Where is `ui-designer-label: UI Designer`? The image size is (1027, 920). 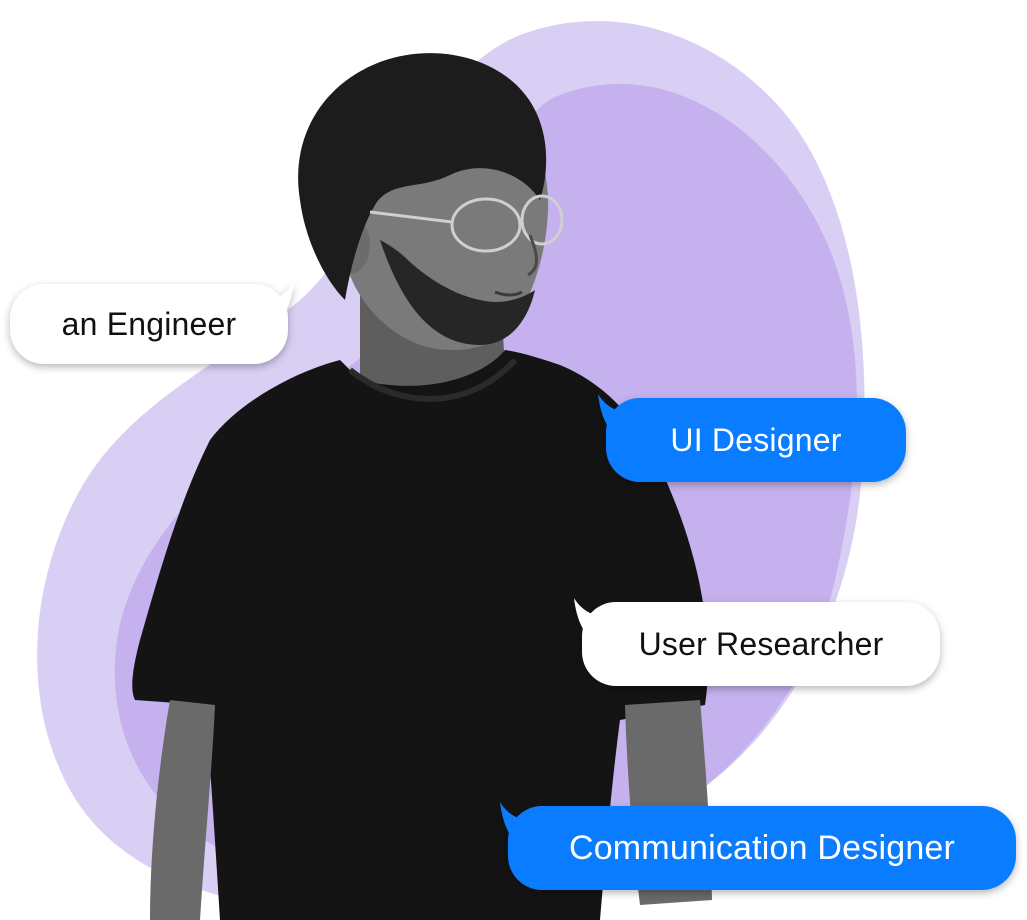 ui-designer-label: UI Designer is located at coordinates (756, 439).